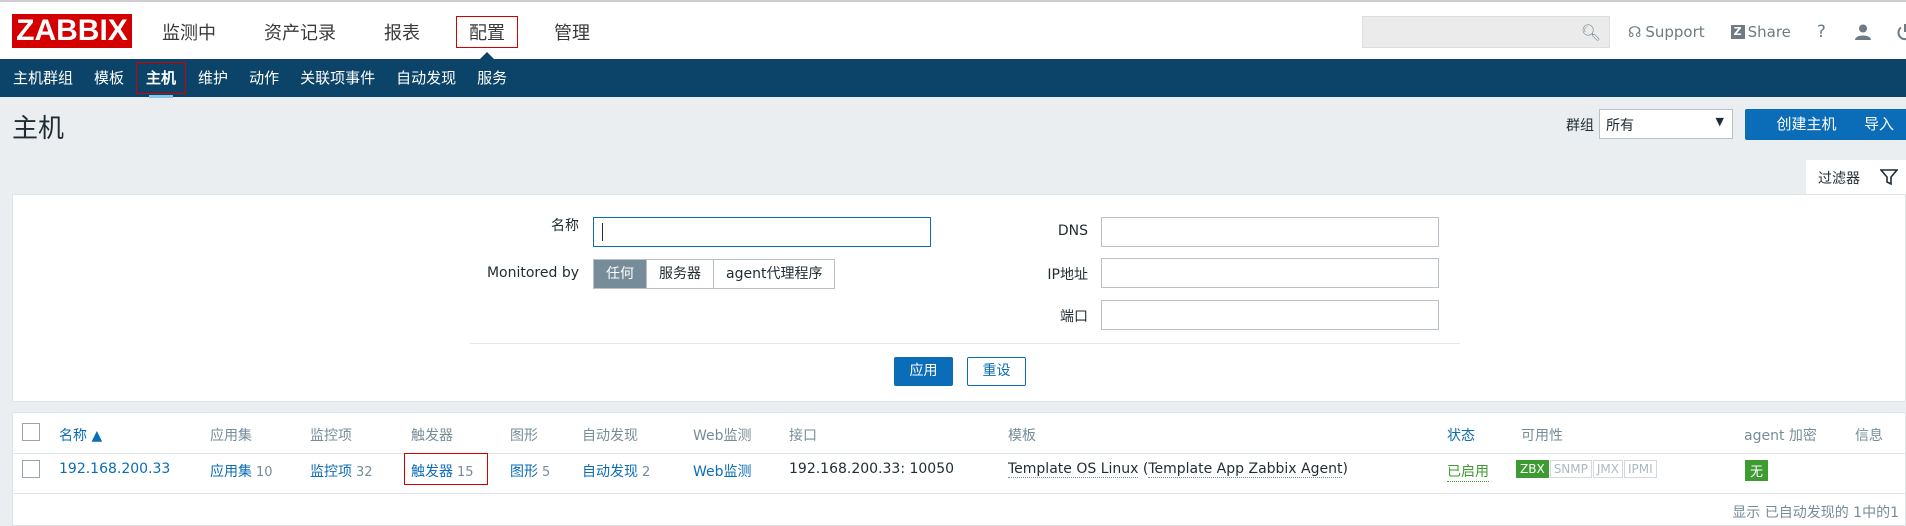 The width and height of the screenshot is (1906, 526). I want to click on filter-tab: 过滤器, so click(1856, 177).